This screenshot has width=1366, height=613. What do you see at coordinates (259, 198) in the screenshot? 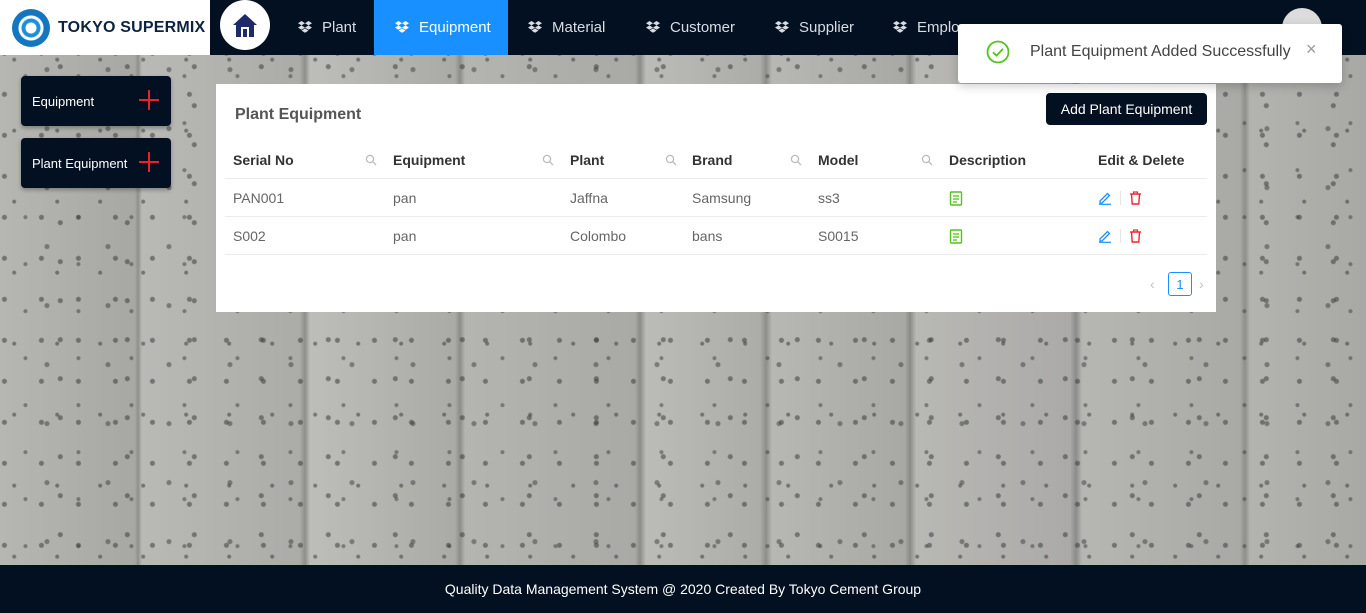
I see `cell-serial-no: PAN001` at bounding box center [259, 198].